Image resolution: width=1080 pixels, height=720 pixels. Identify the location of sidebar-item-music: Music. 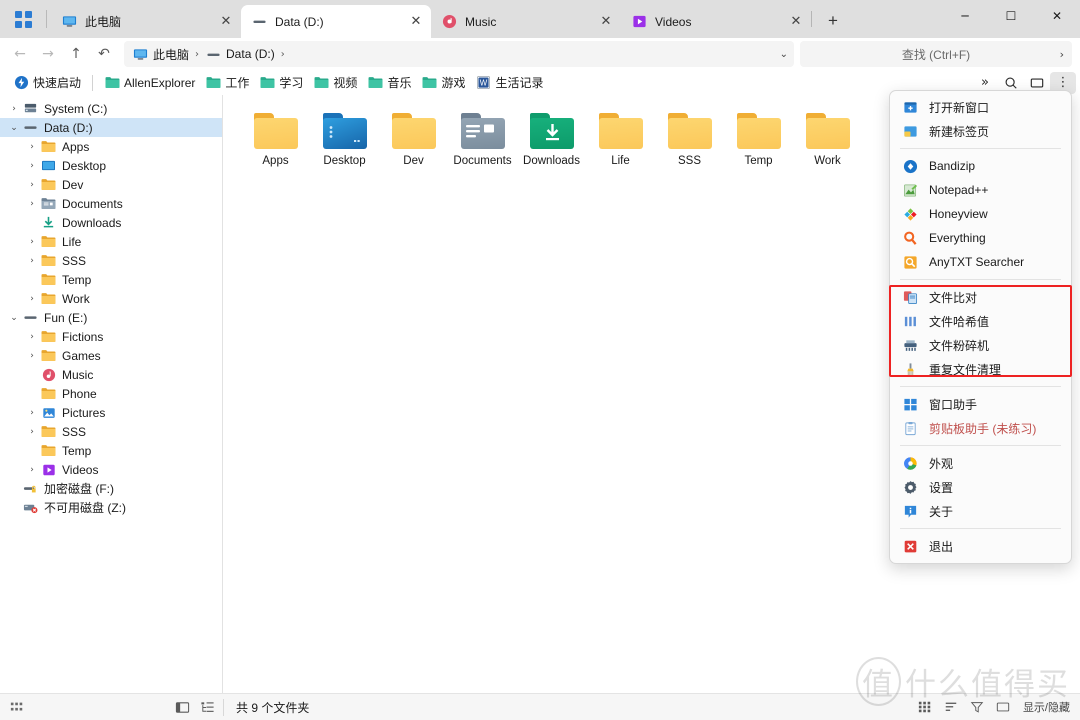
(111, 374).